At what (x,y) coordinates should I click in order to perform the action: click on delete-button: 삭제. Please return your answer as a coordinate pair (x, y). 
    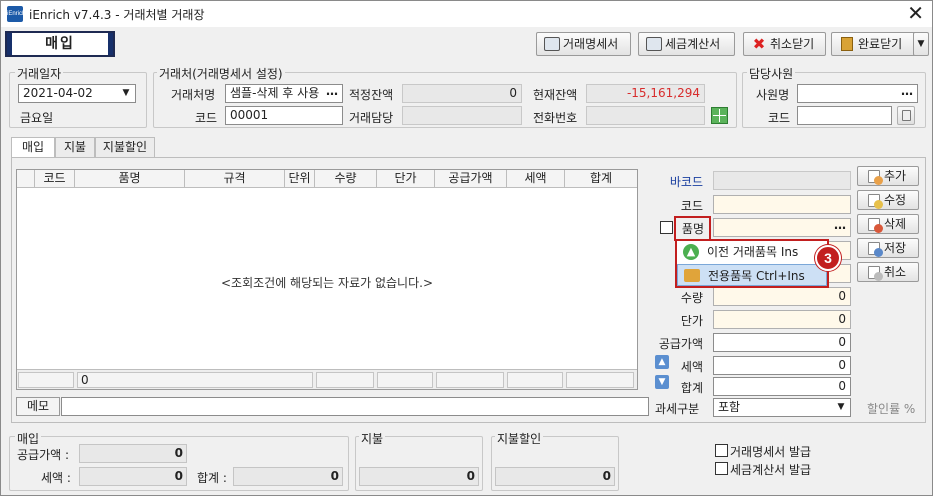
    Looking at the image, I should click on (888, 224).